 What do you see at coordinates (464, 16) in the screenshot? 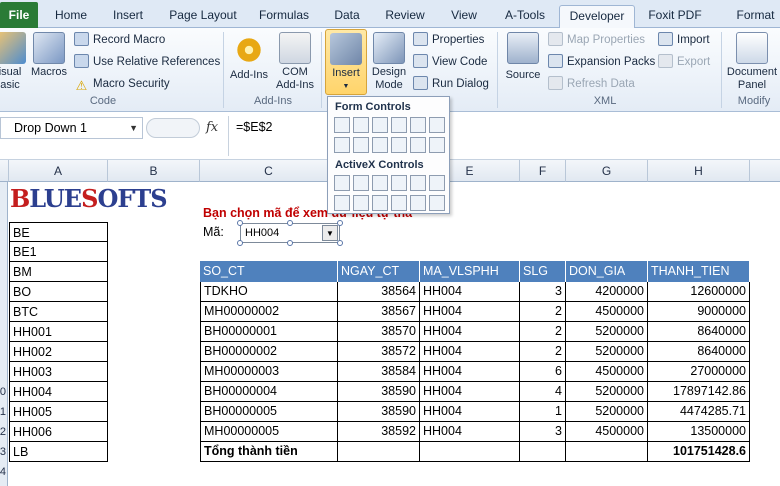
I see `tab-view: View` at bounding box center [464, 16].